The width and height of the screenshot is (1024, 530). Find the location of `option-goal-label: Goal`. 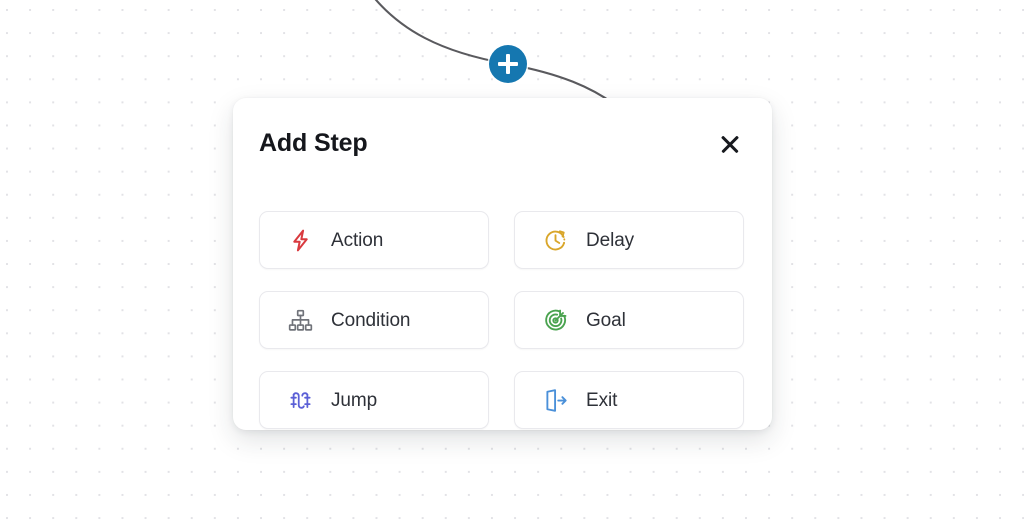

option-goal-label: Goal is located at coordinates (606, 320).